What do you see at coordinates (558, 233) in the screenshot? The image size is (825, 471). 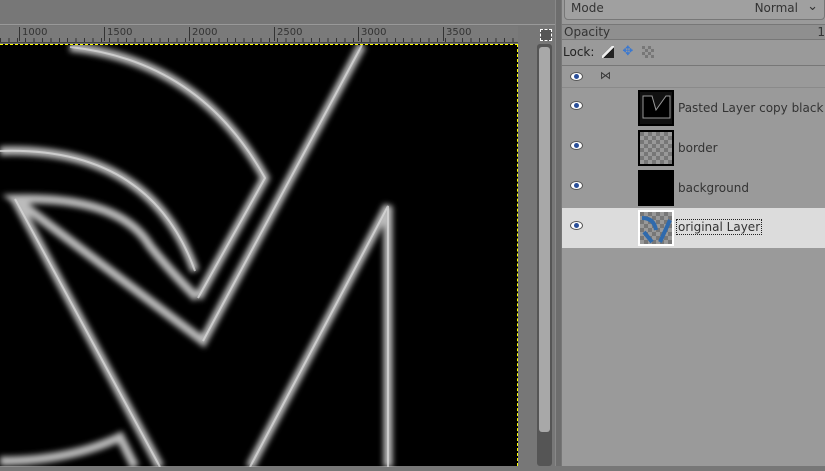 I see `panel-divider` at bounding box center [558, 233].